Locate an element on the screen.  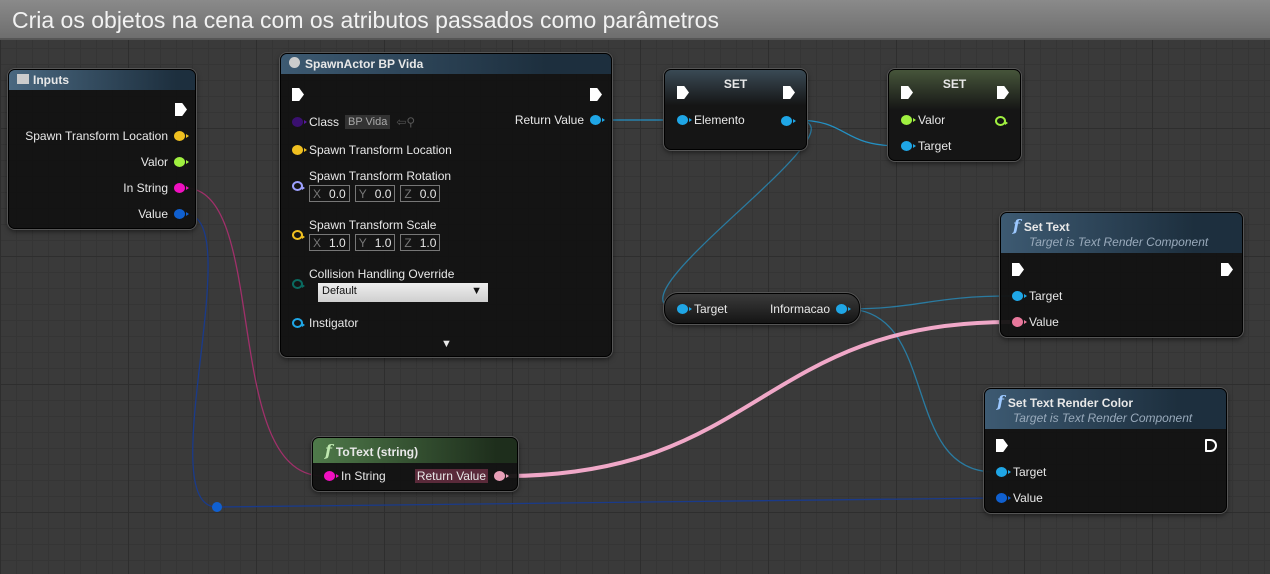
instigator-label: Instigator is located at coordinates (334, 323).